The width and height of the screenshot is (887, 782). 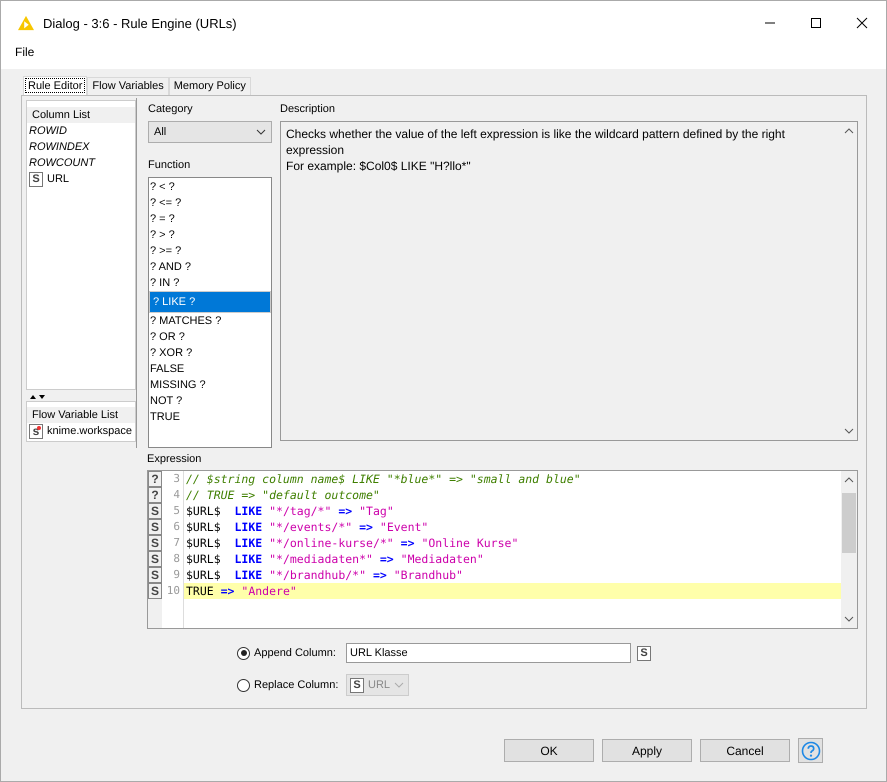 I want to click on maximize-icon, so click(x=816, y=23).